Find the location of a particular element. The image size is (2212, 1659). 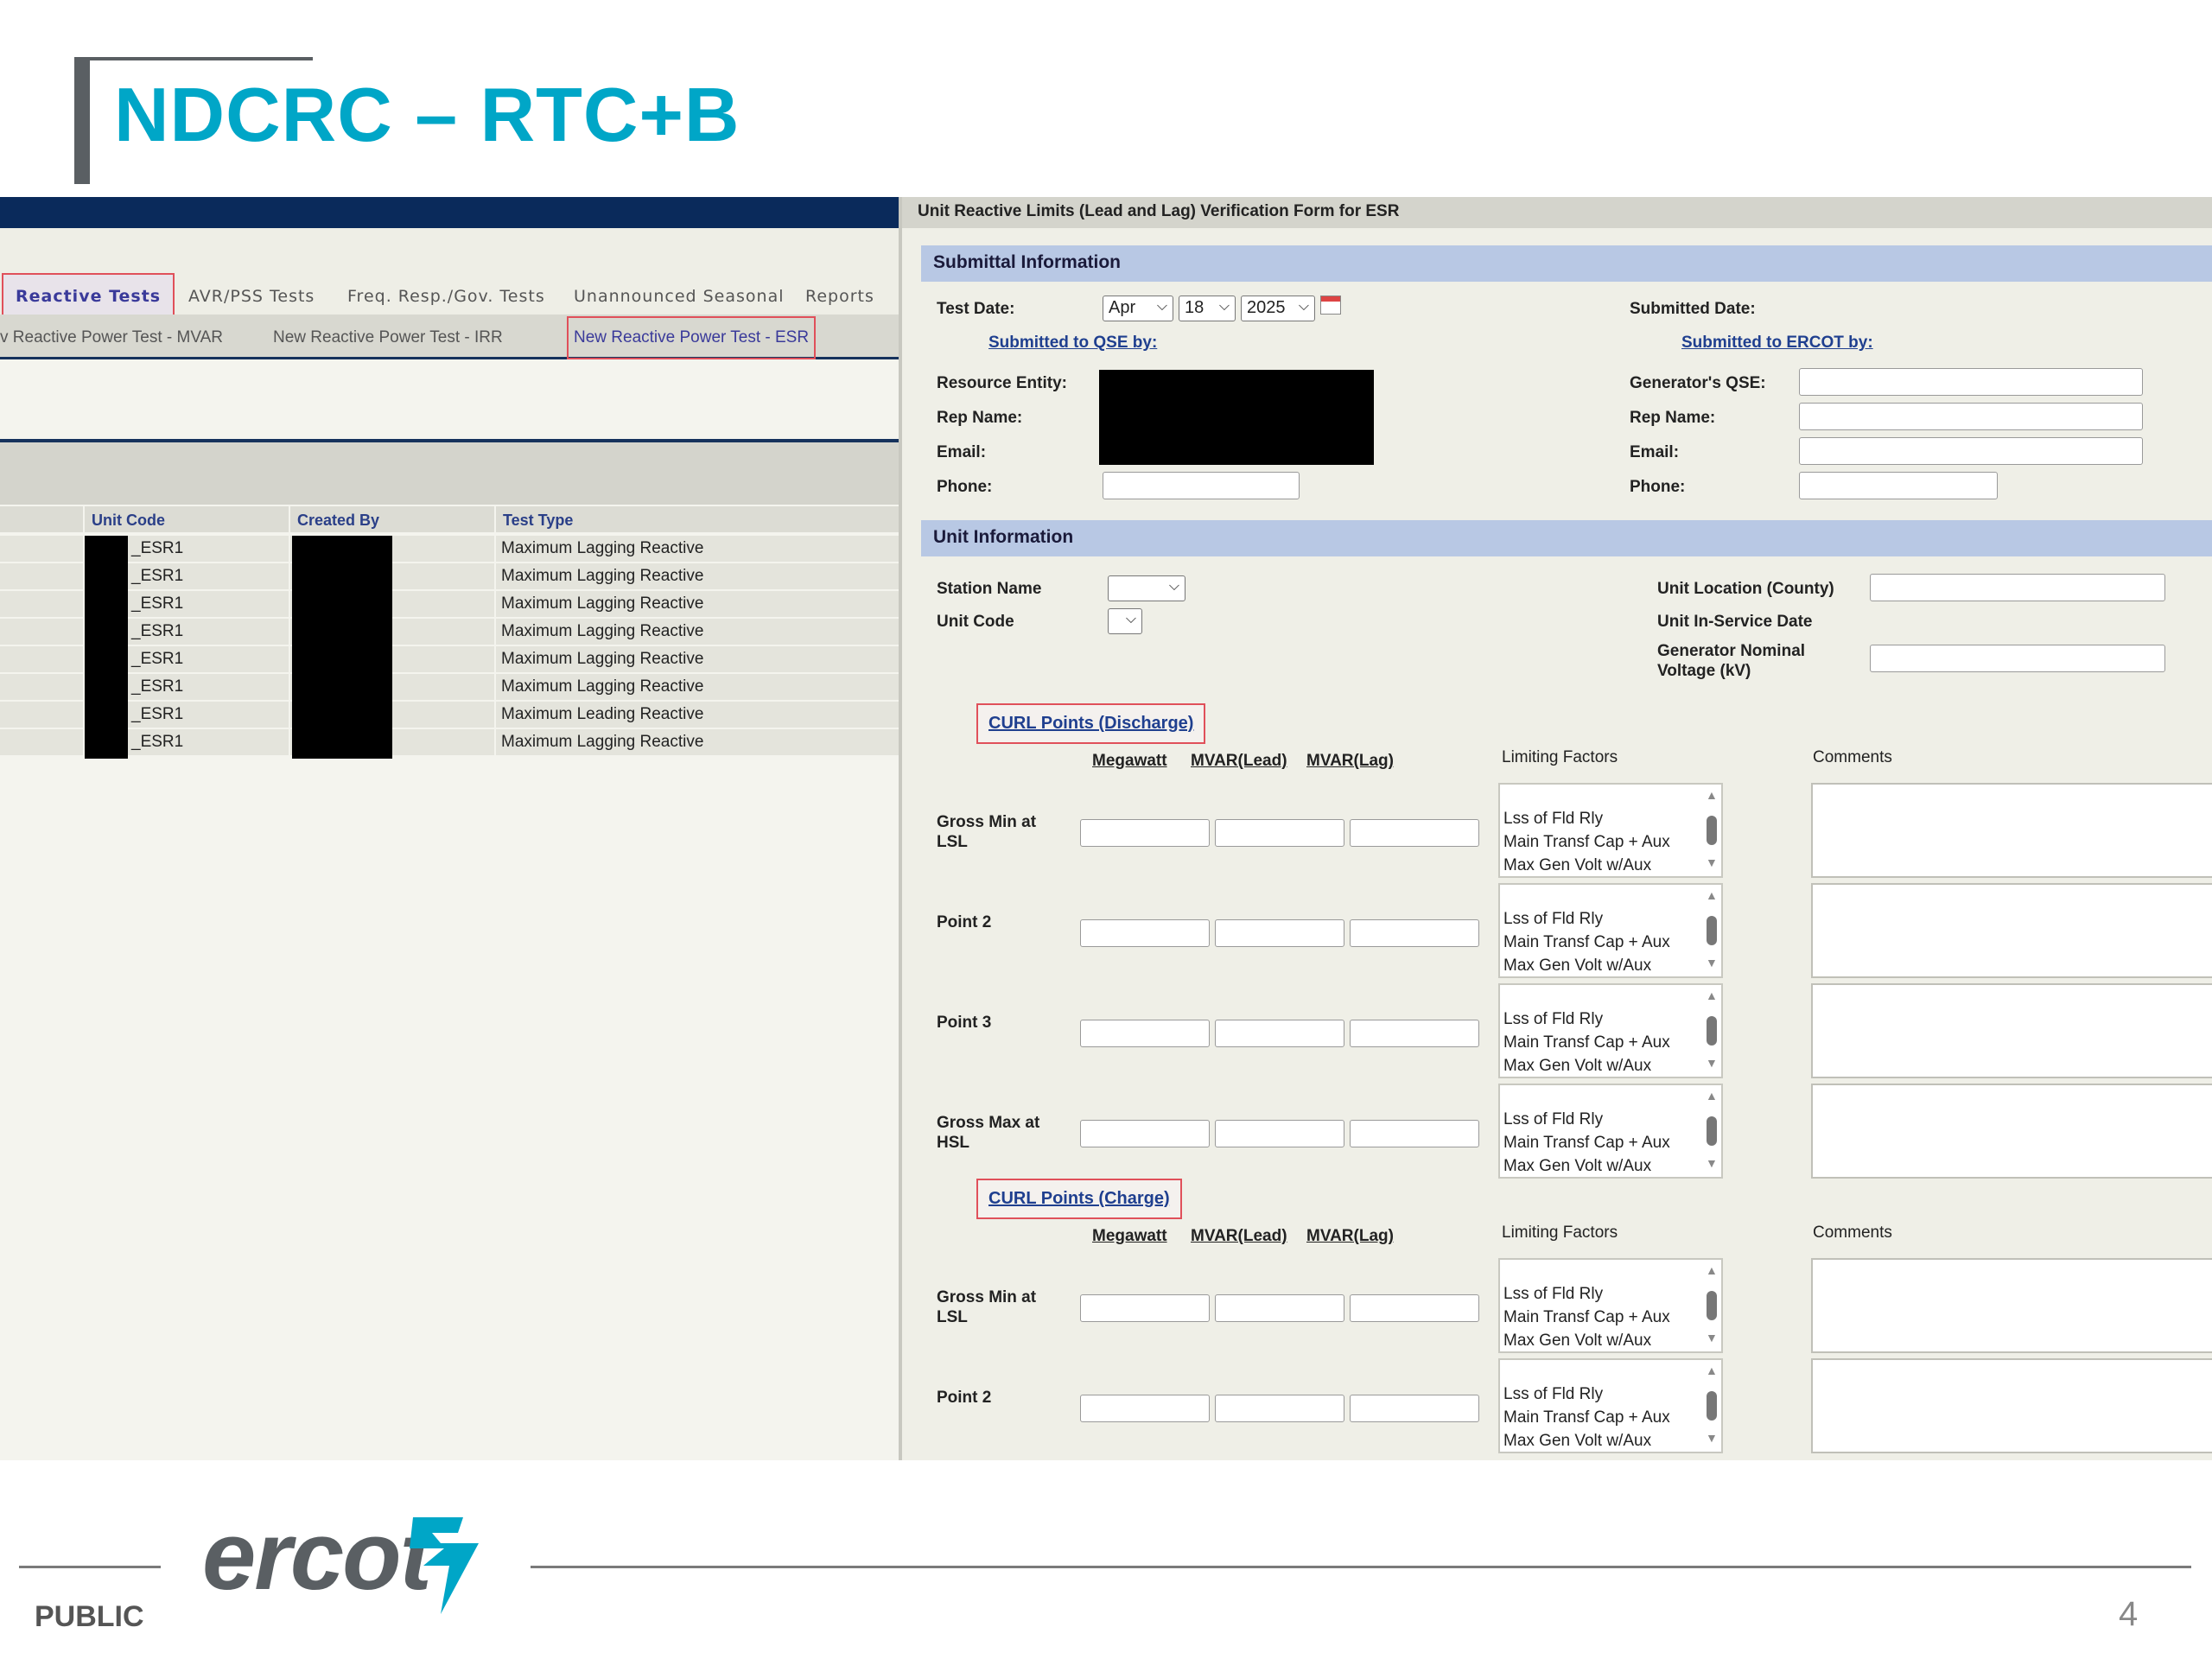

tab-reports: Reports is located at coordinates (839, 296).